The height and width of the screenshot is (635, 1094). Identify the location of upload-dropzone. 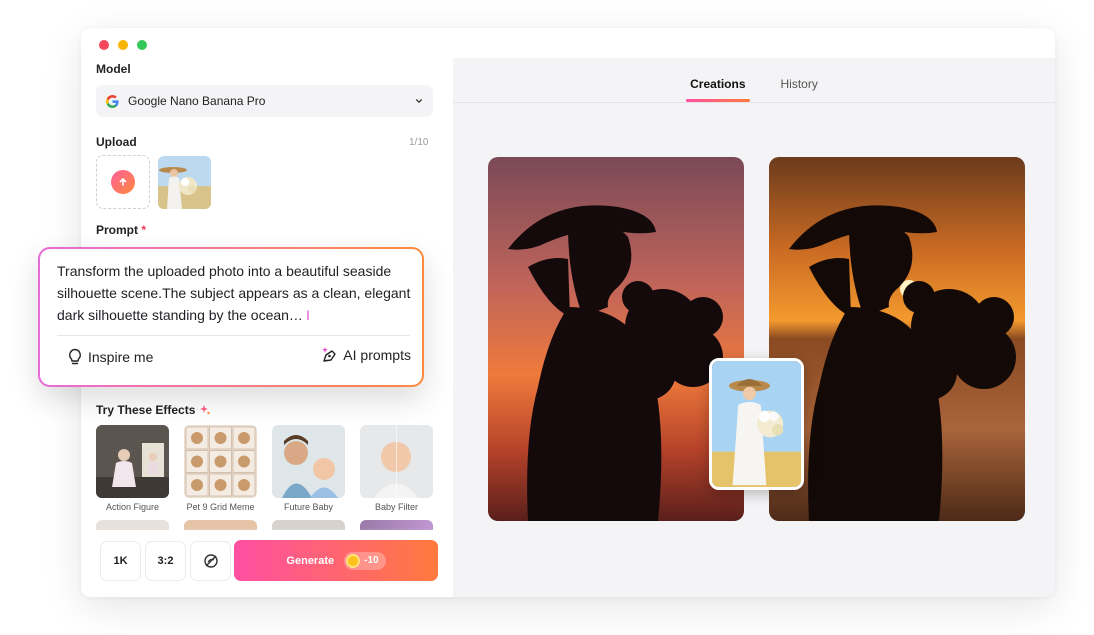
(123, 182).